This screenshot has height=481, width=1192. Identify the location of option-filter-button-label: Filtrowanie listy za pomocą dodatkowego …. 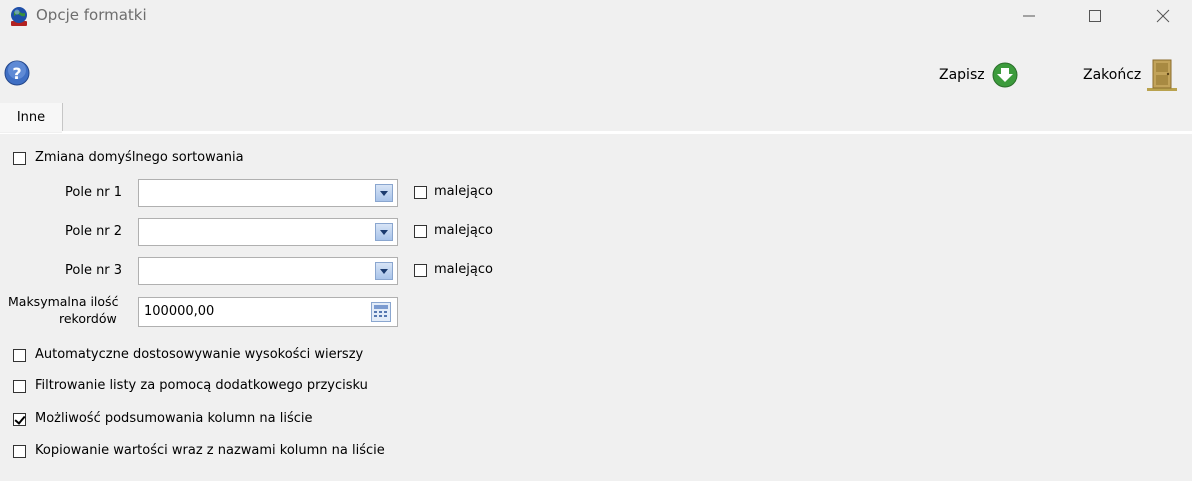
(201, 385).